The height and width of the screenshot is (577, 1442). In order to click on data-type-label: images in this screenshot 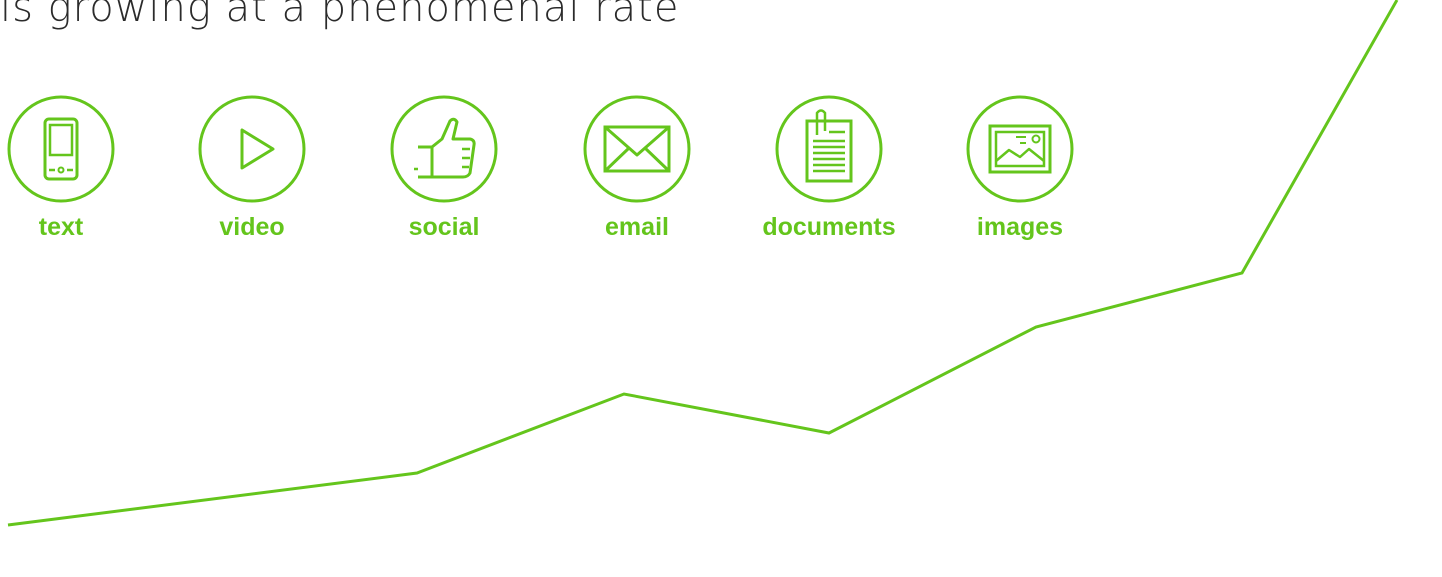, I will do `click(1020, 227)`.